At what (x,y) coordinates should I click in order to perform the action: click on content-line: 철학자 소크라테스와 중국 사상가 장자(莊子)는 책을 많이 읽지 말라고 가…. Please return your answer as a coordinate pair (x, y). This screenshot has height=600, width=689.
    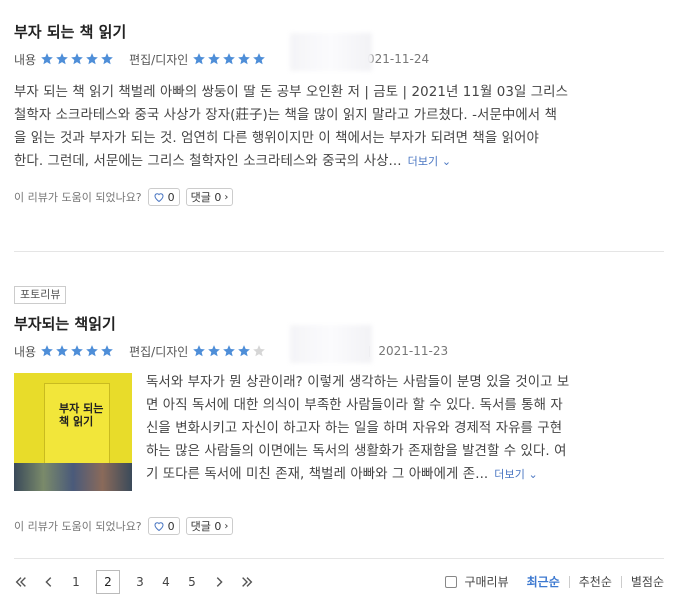
    Looking at the image, I should click on (286, 115).